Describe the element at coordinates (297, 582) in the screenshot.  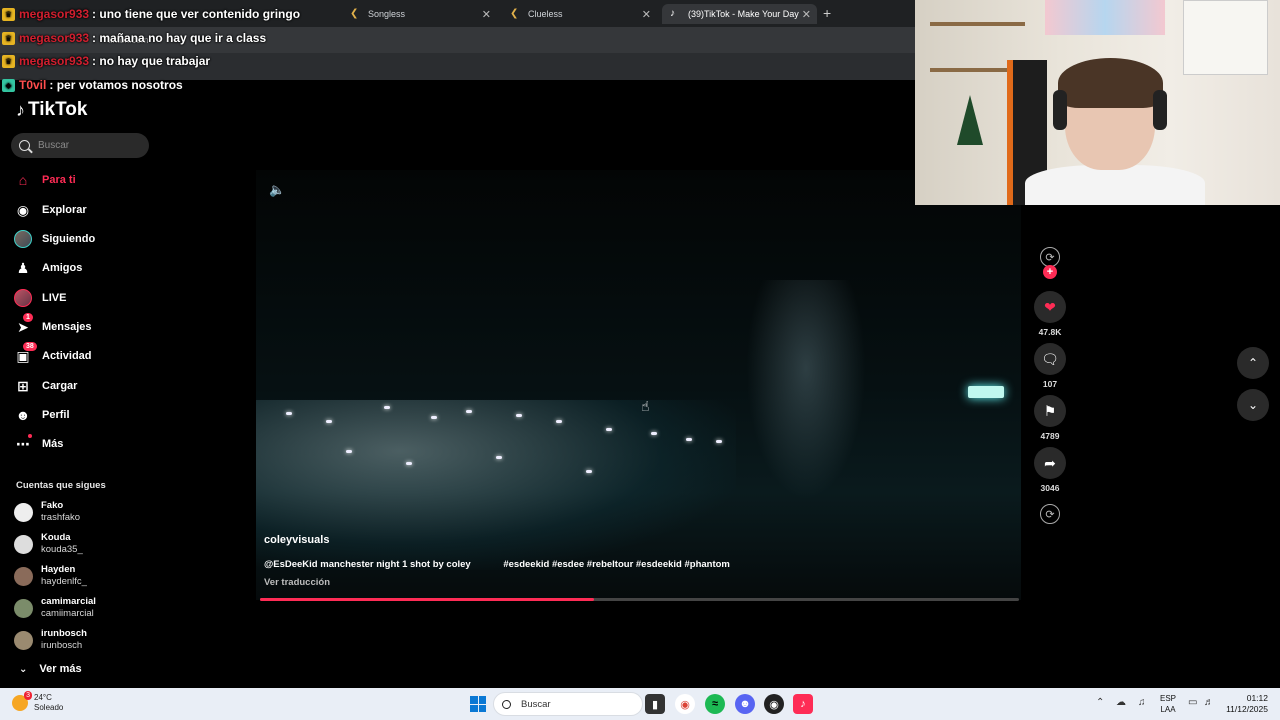
I see `translate-link: Ver traducción` at that location.